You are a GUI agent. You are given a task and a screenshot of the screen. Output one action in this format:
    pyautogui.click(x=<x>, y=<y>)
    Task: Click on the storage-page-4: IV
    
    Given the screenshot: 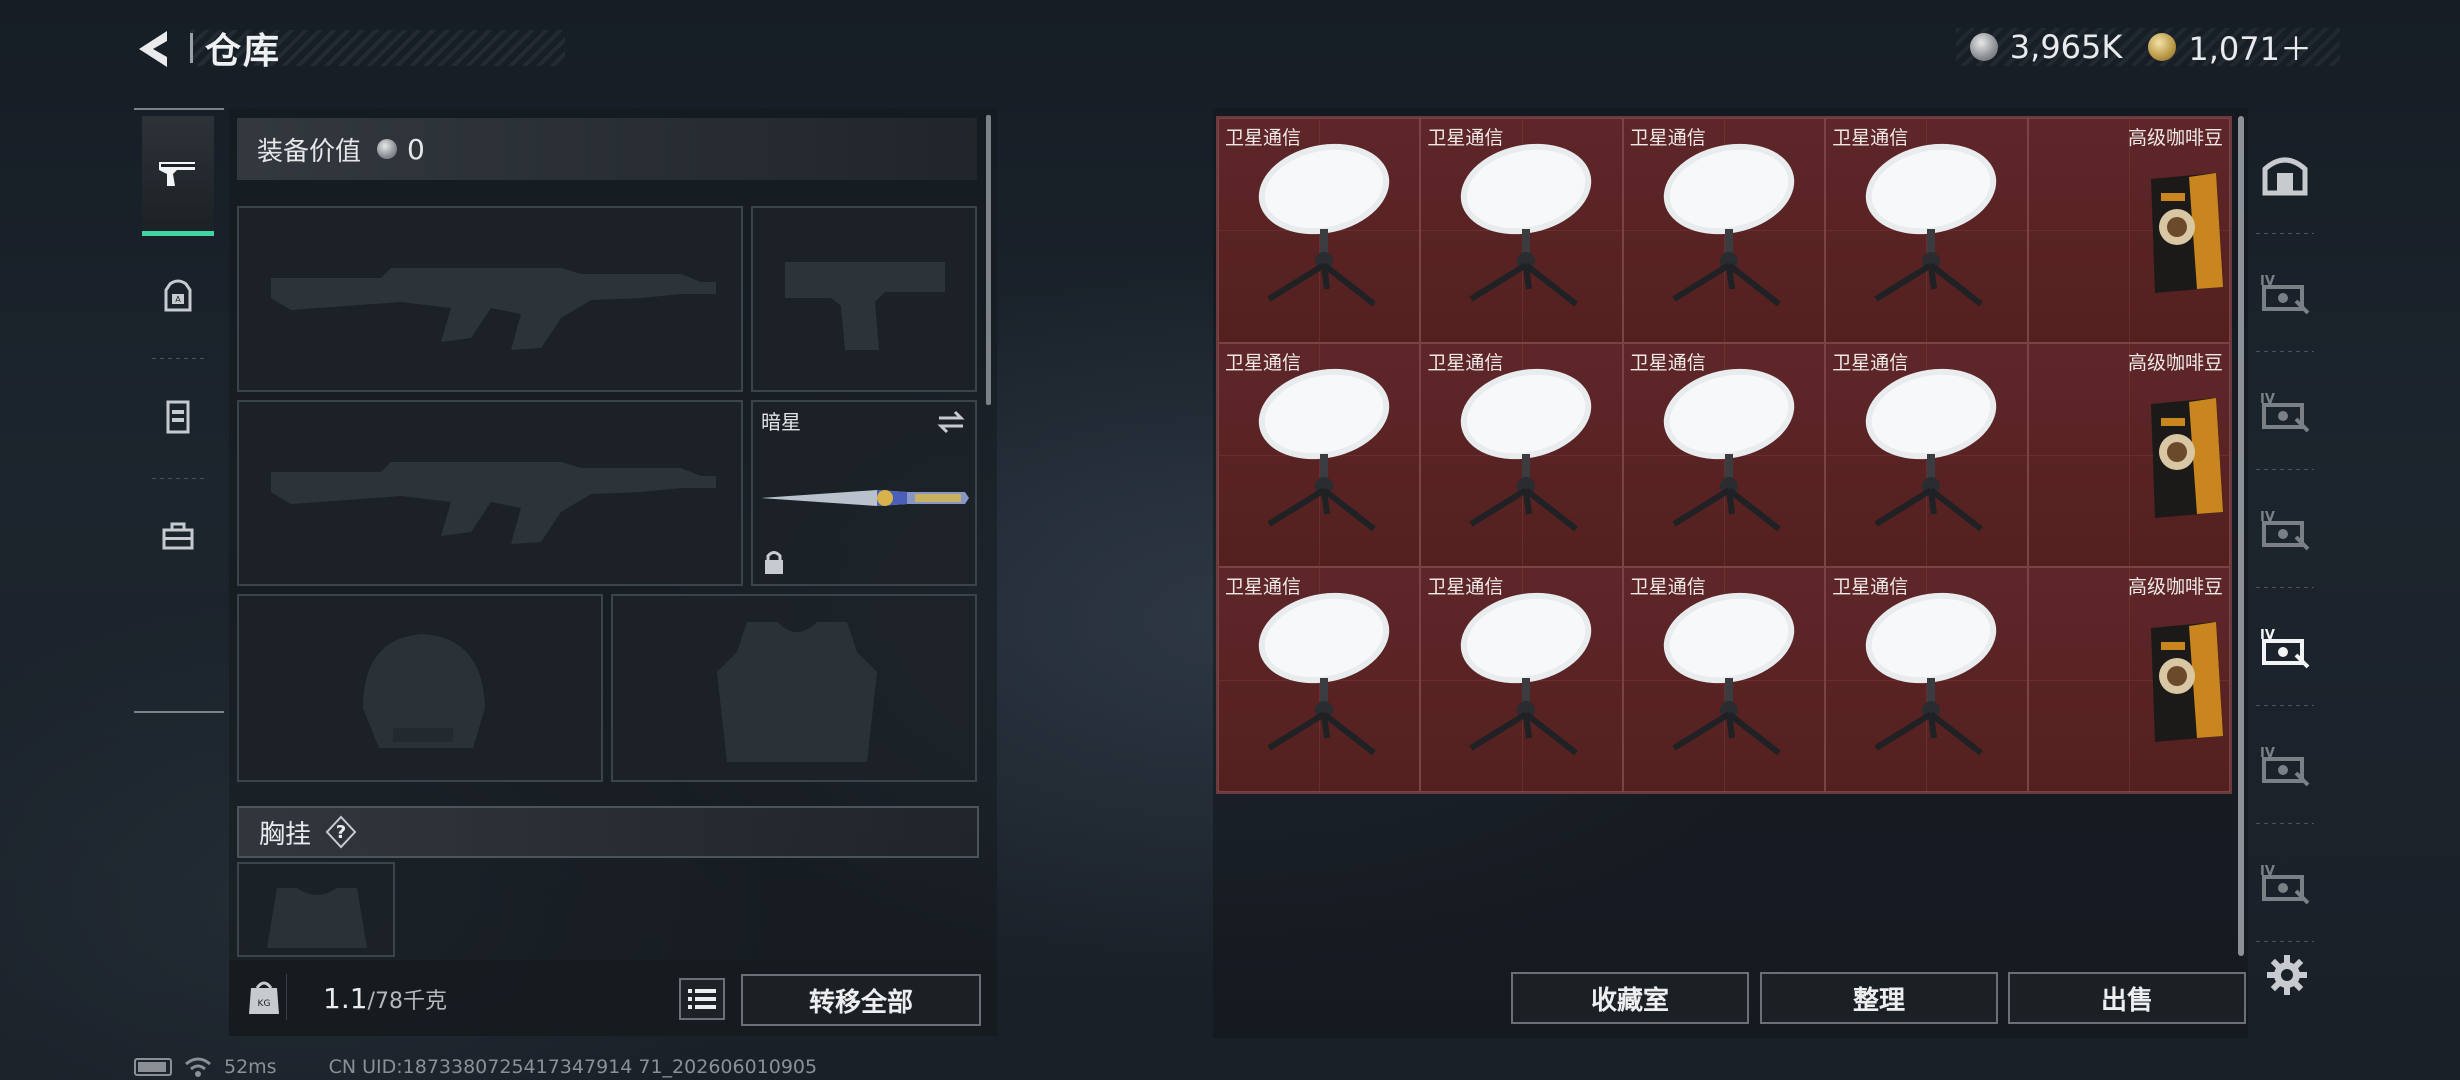 What is the action you would take?
    pyautogui.click(x=2285, y=529)
    